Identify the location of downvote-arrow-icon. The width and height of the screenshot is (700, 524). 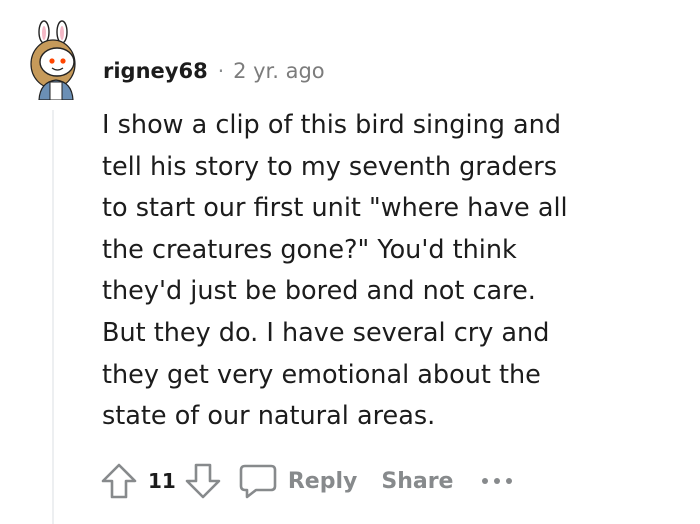
(203, 481).